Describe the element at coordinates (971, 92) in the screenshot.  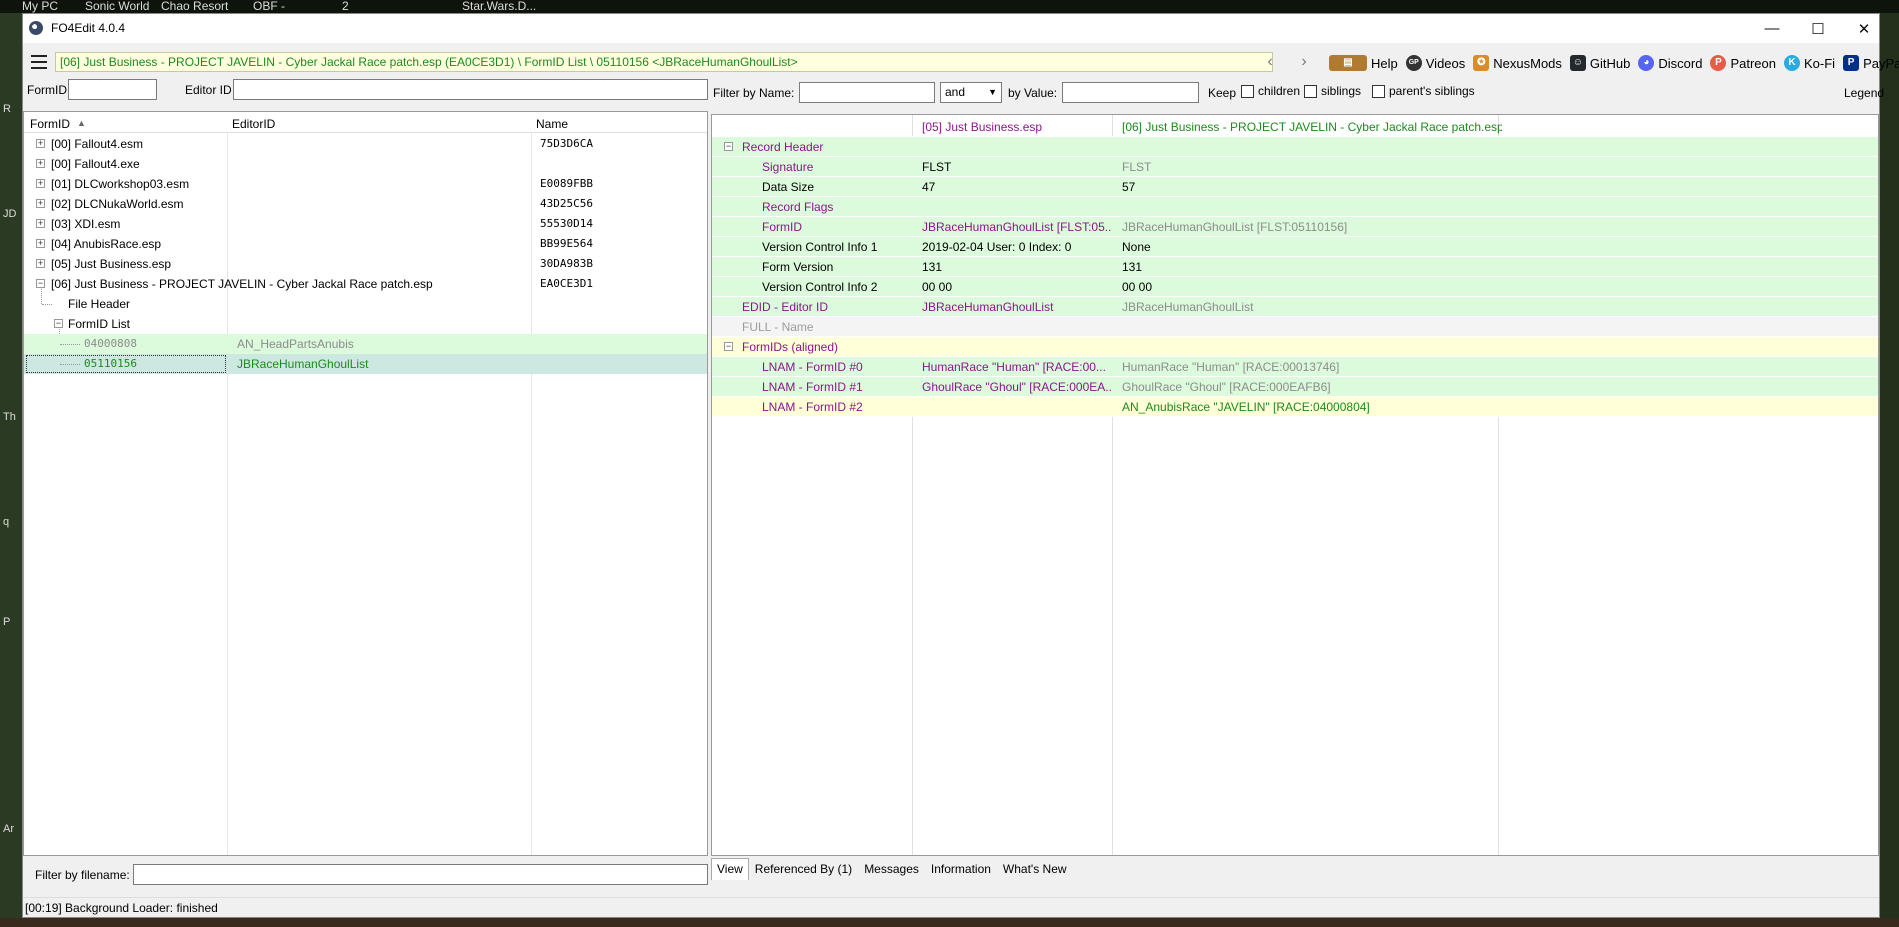
I see `filter-operator-select: and ▼` at that location.